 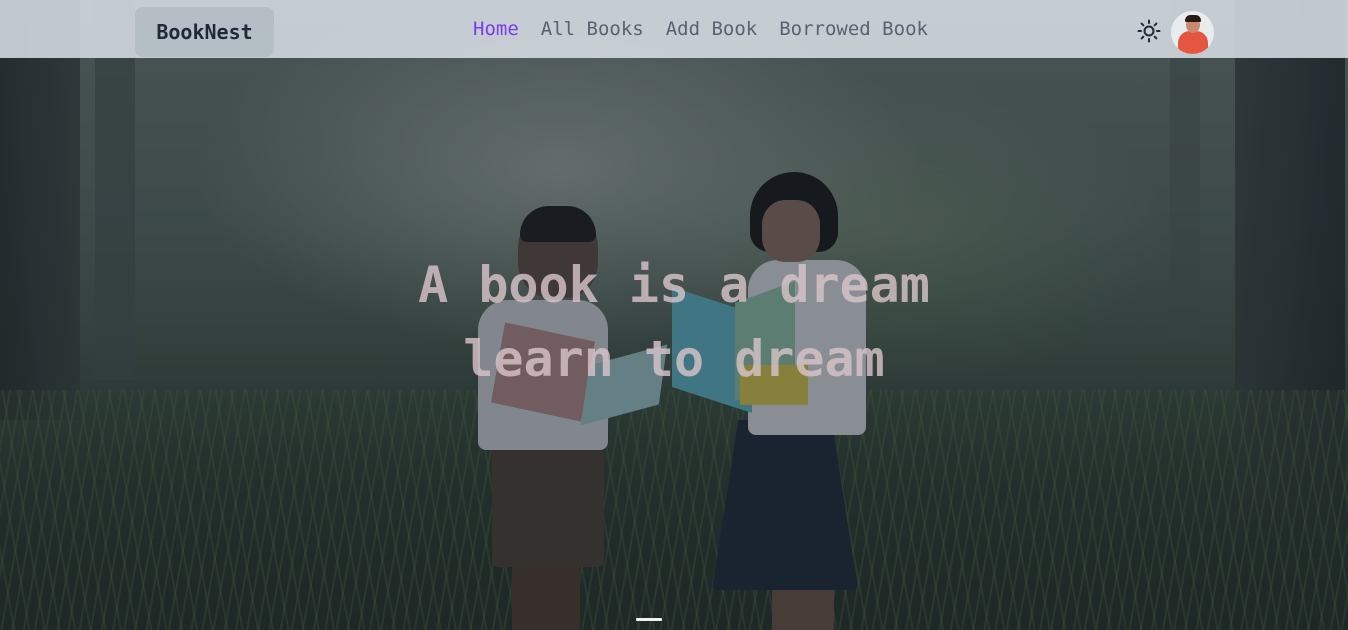 I want to click on sun-icon, so click(x=1149, y=31).